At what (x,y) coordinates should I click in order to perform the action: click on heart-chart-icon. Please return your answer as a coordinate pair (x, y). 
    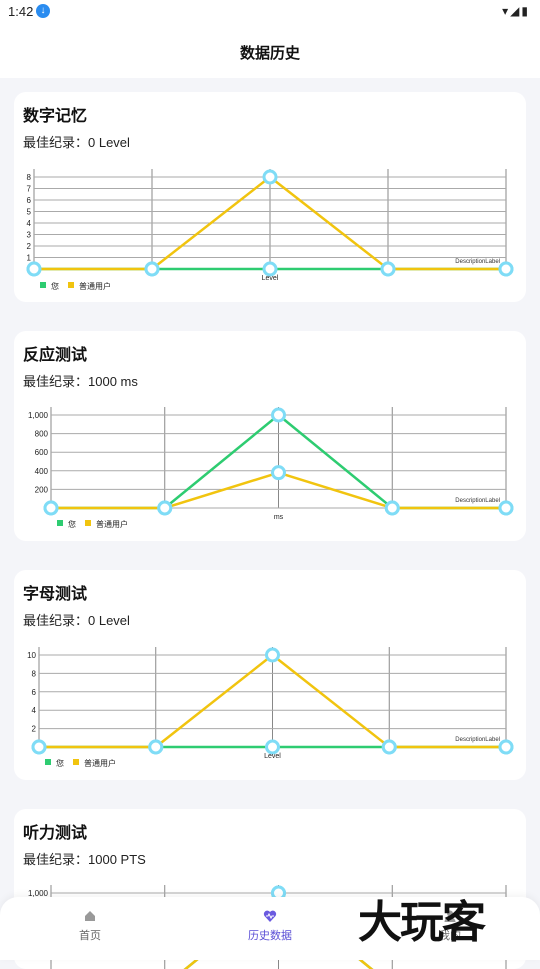
    Looking at the image, I should click on (270, 916).